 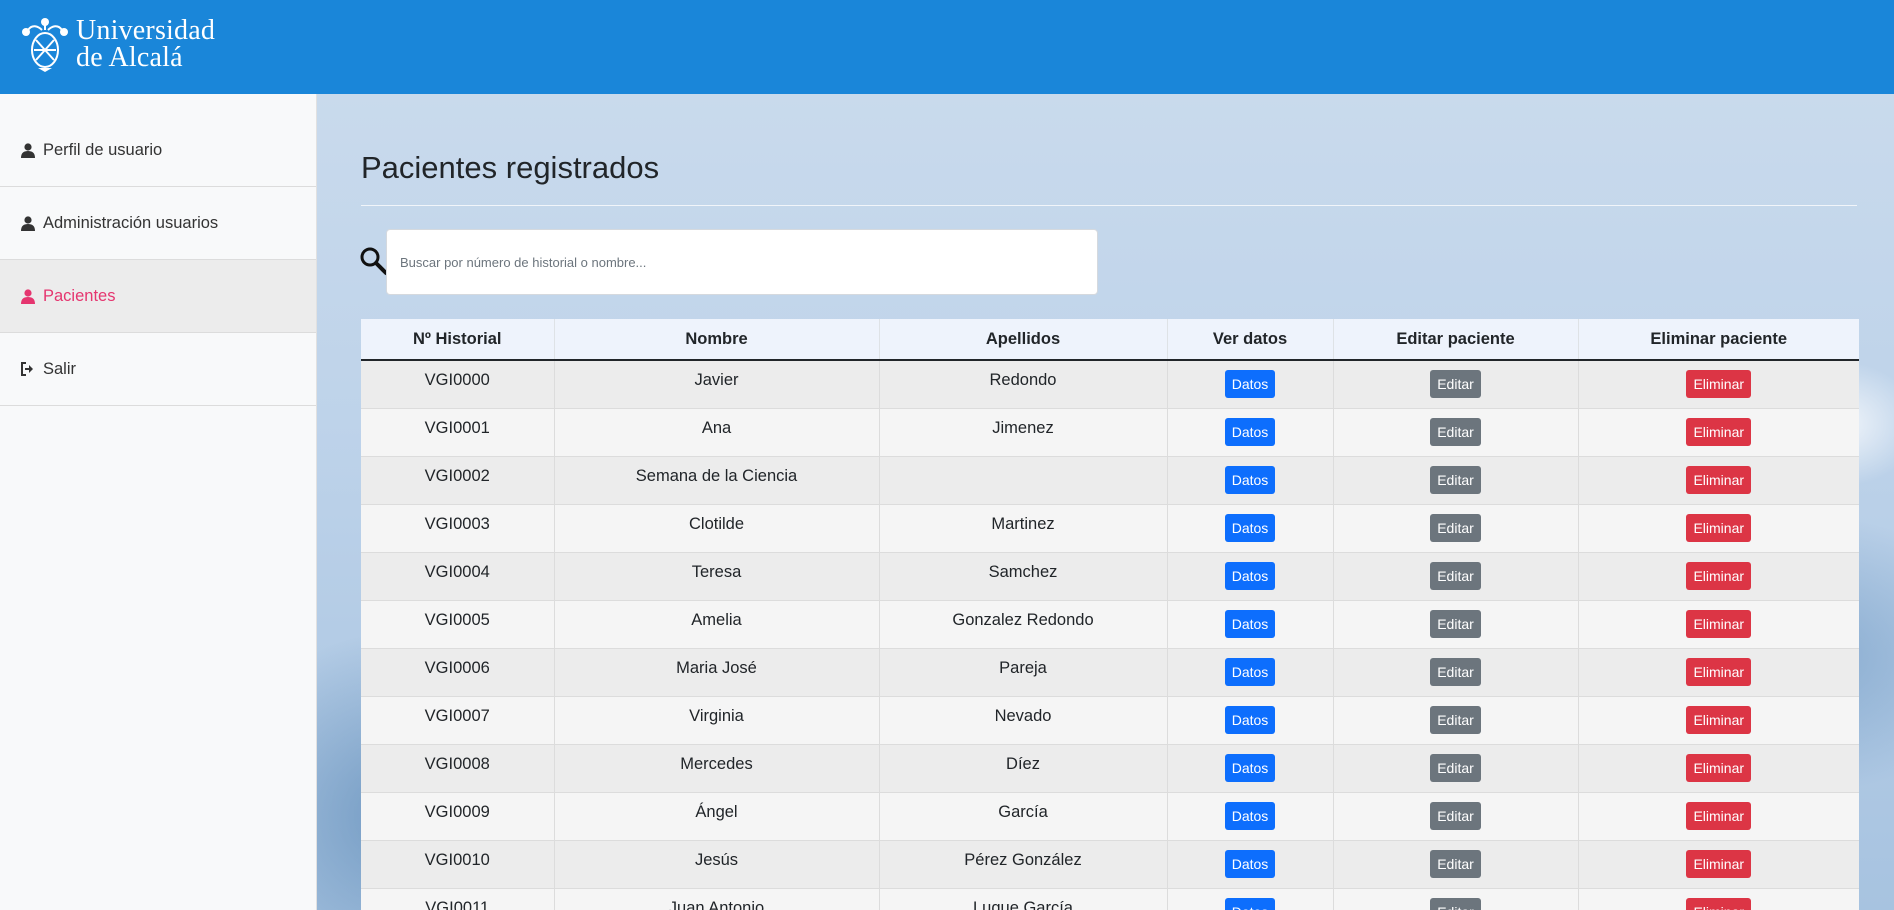 I want to click on cell-text: VGI0002, so click(x=457, y=475).